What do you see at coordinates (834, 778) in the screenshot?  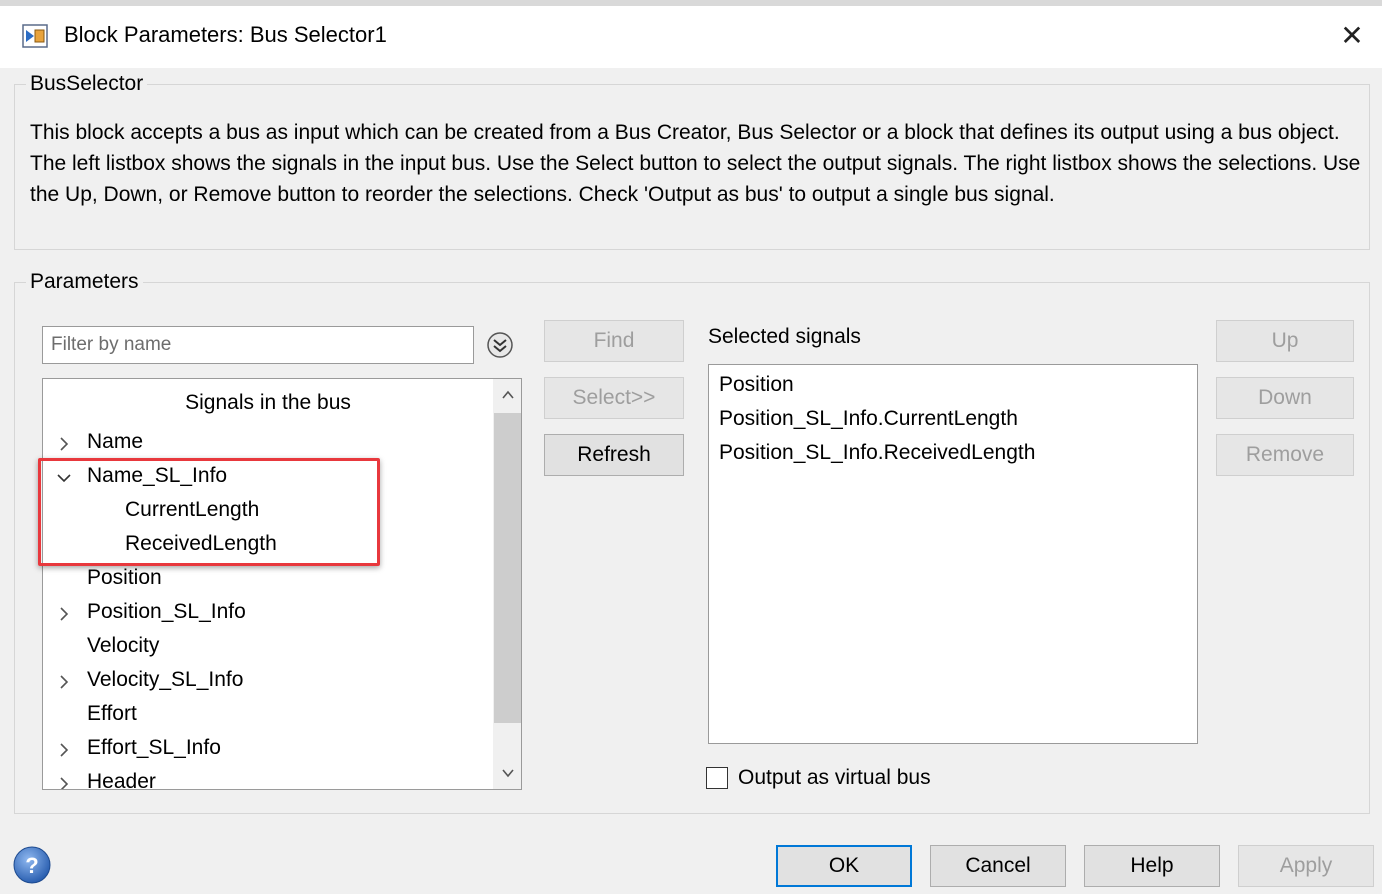 I see `virtual-bus-label: Output as virtual bus` at bounding box center [834, 778].